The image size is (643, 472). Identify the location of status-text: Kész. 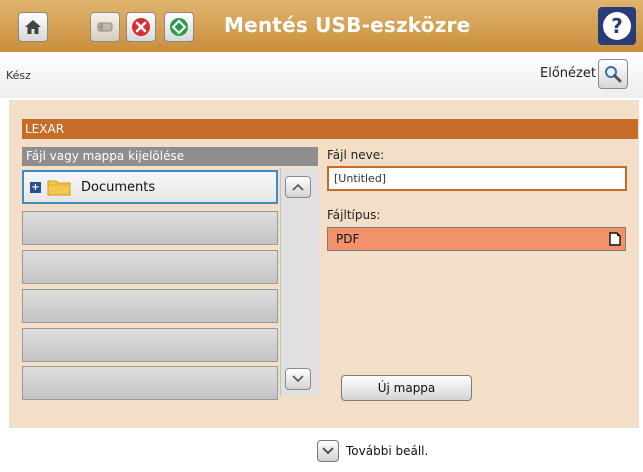
(18, 75).